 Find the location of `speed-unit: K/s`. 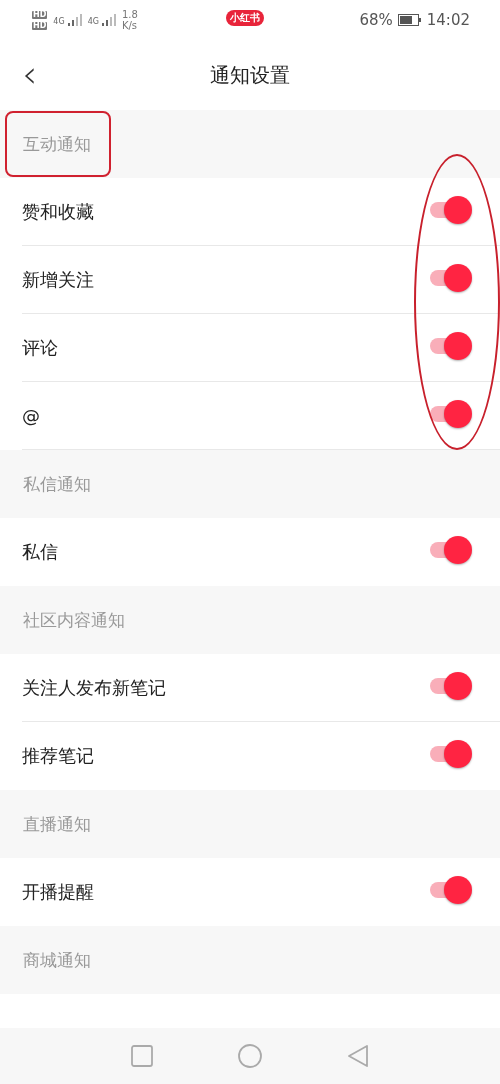

speed-unit: K/s is located at coordinates (129, 25).